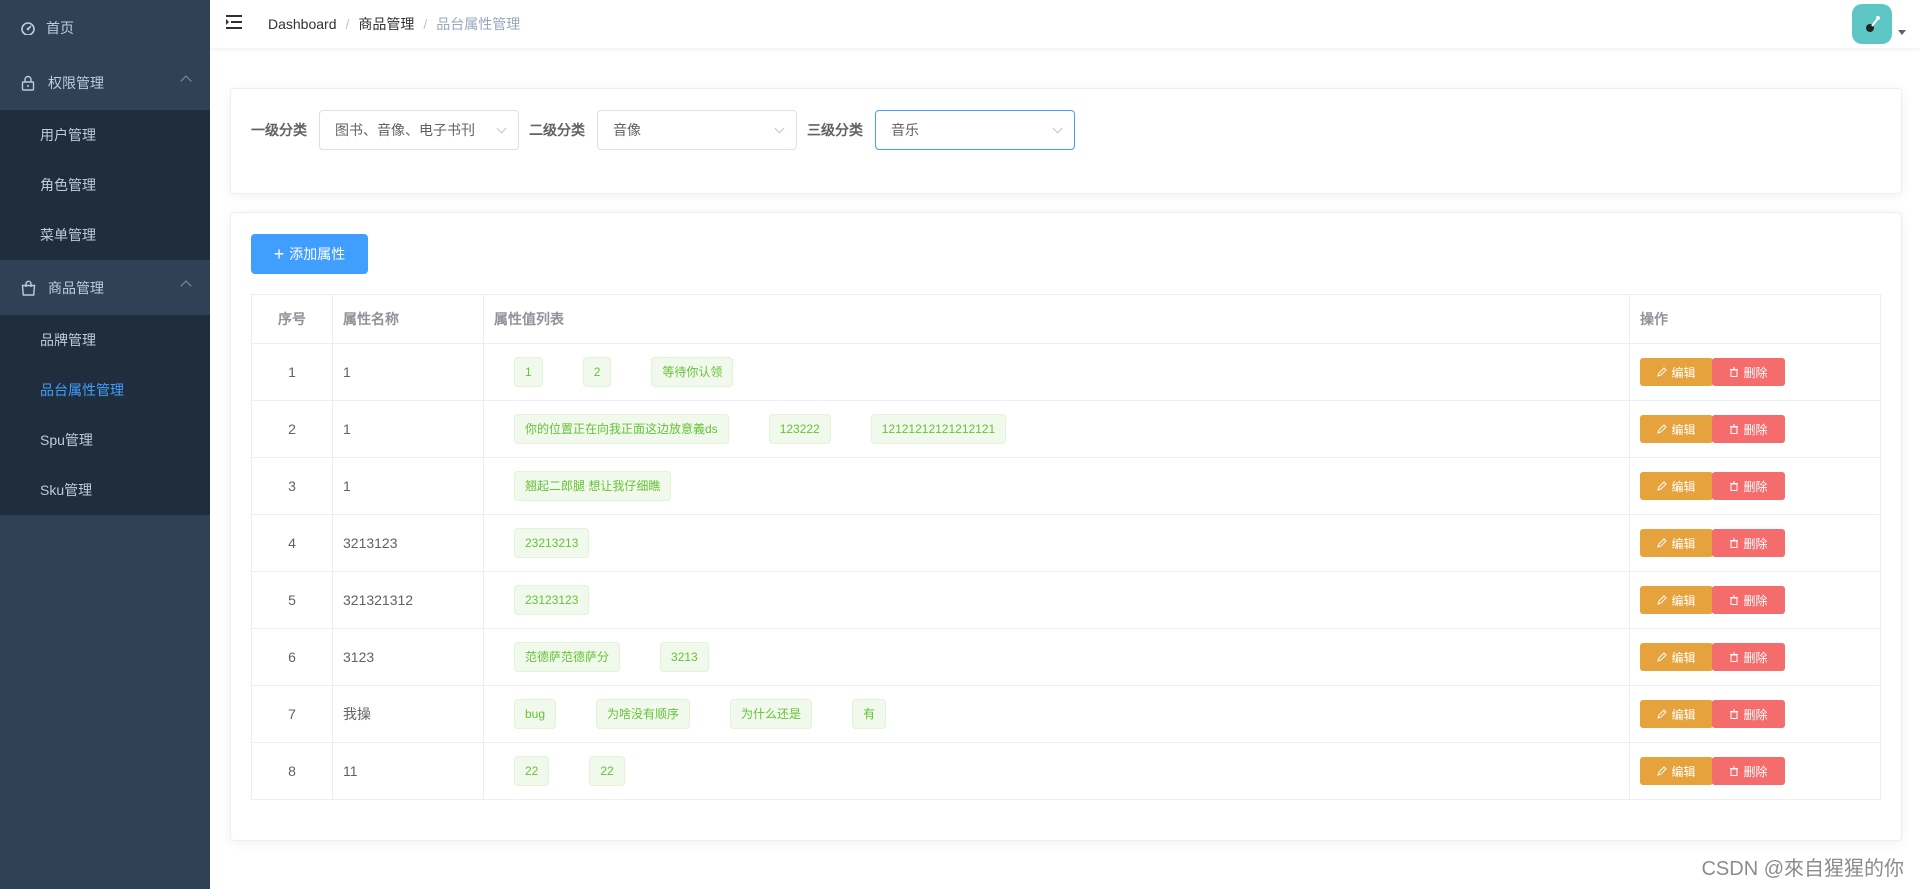 The width and height of the screenshot is (1920, 889). Describe the element at coordinates (105, 340) in the screenshot. I see `sidebar-item-brands: 品牌管理` at that location.